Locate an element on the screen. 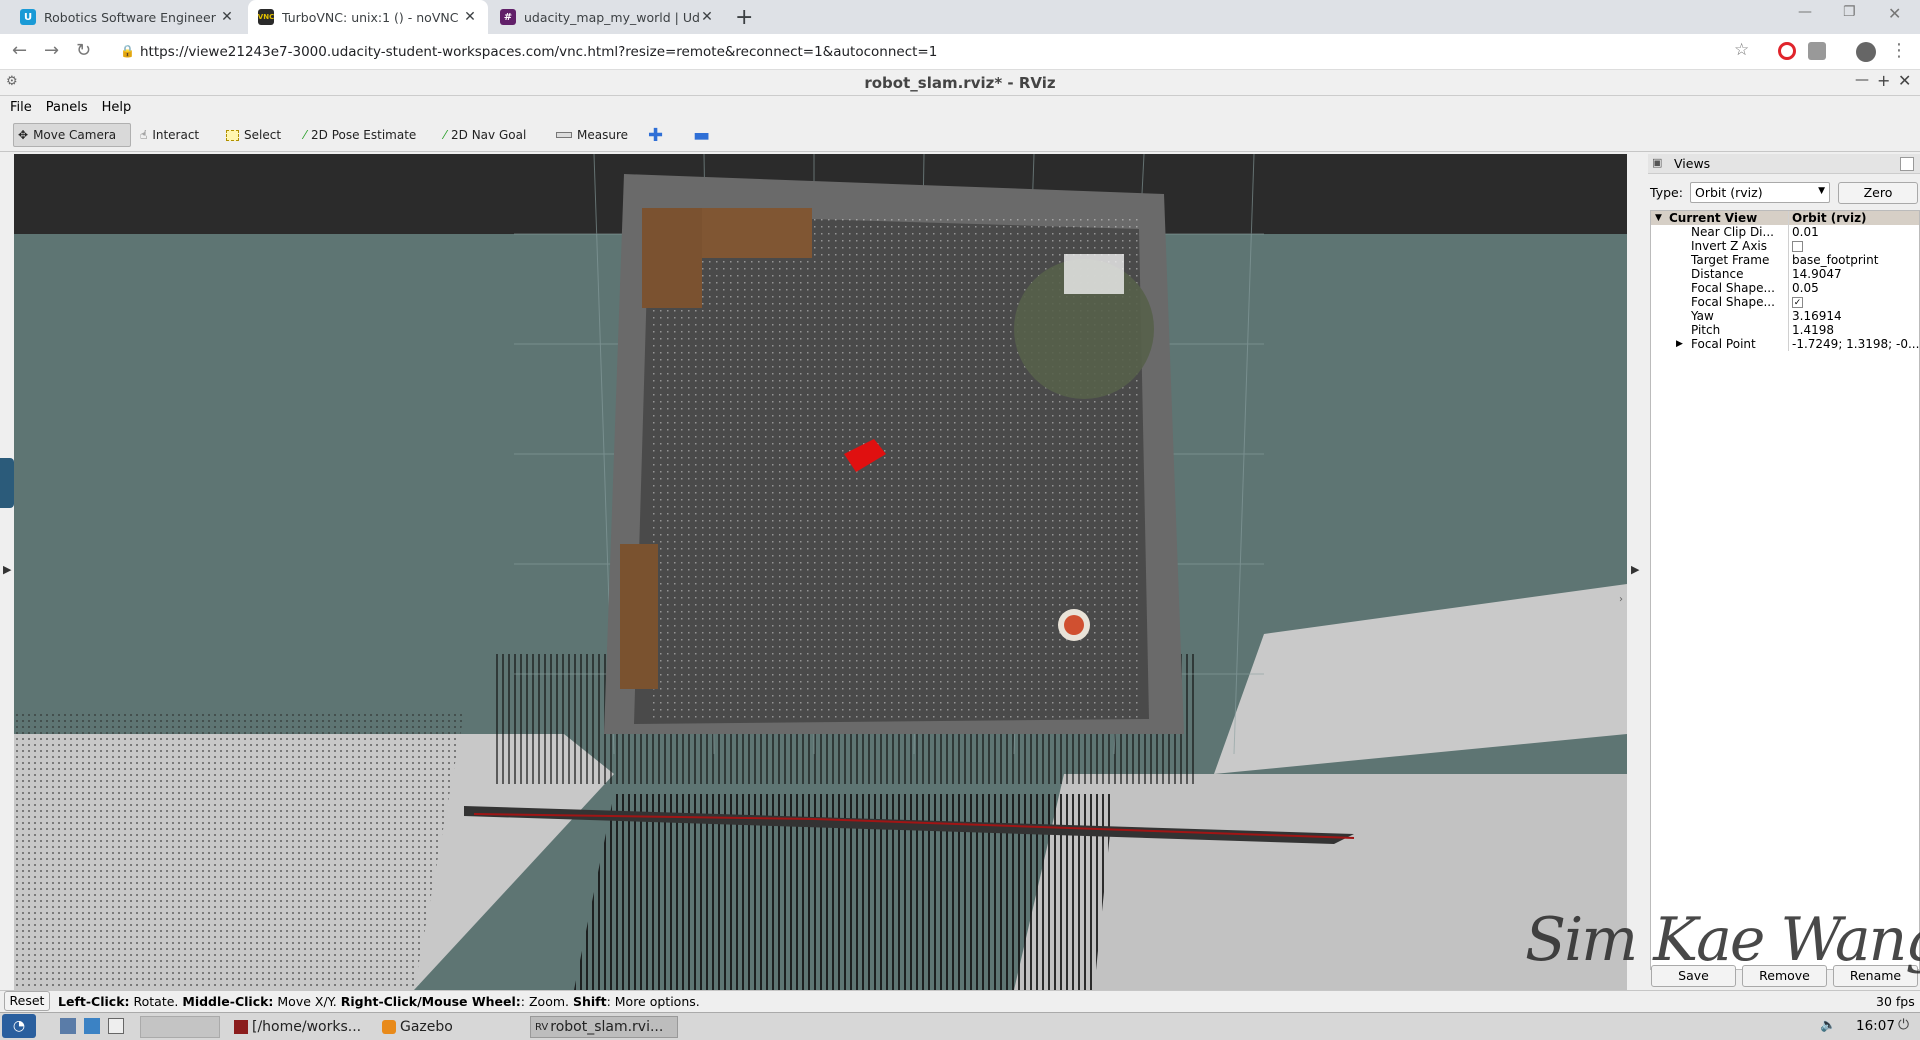  remove-tool-button: ▬ is located at coordinates (701, 135).